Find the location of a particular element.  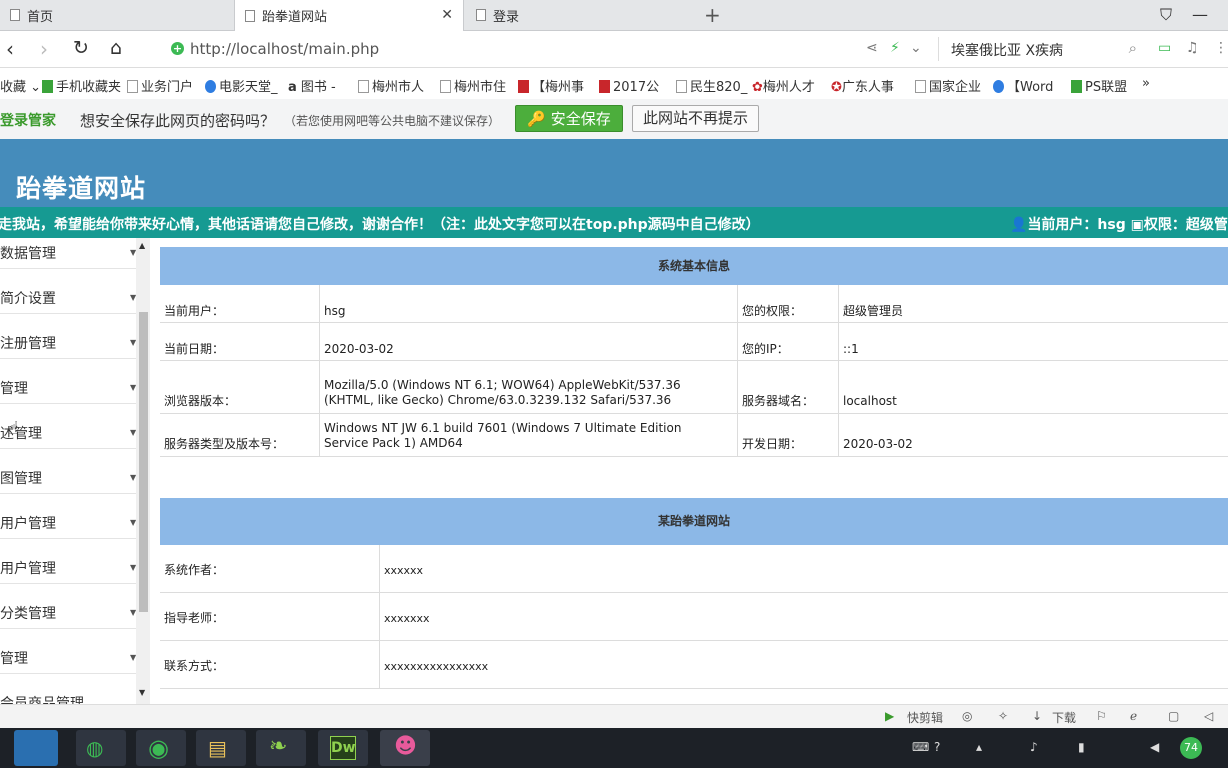

quick-cut-label: 快剪辑 is located at coordinates (925, 717).